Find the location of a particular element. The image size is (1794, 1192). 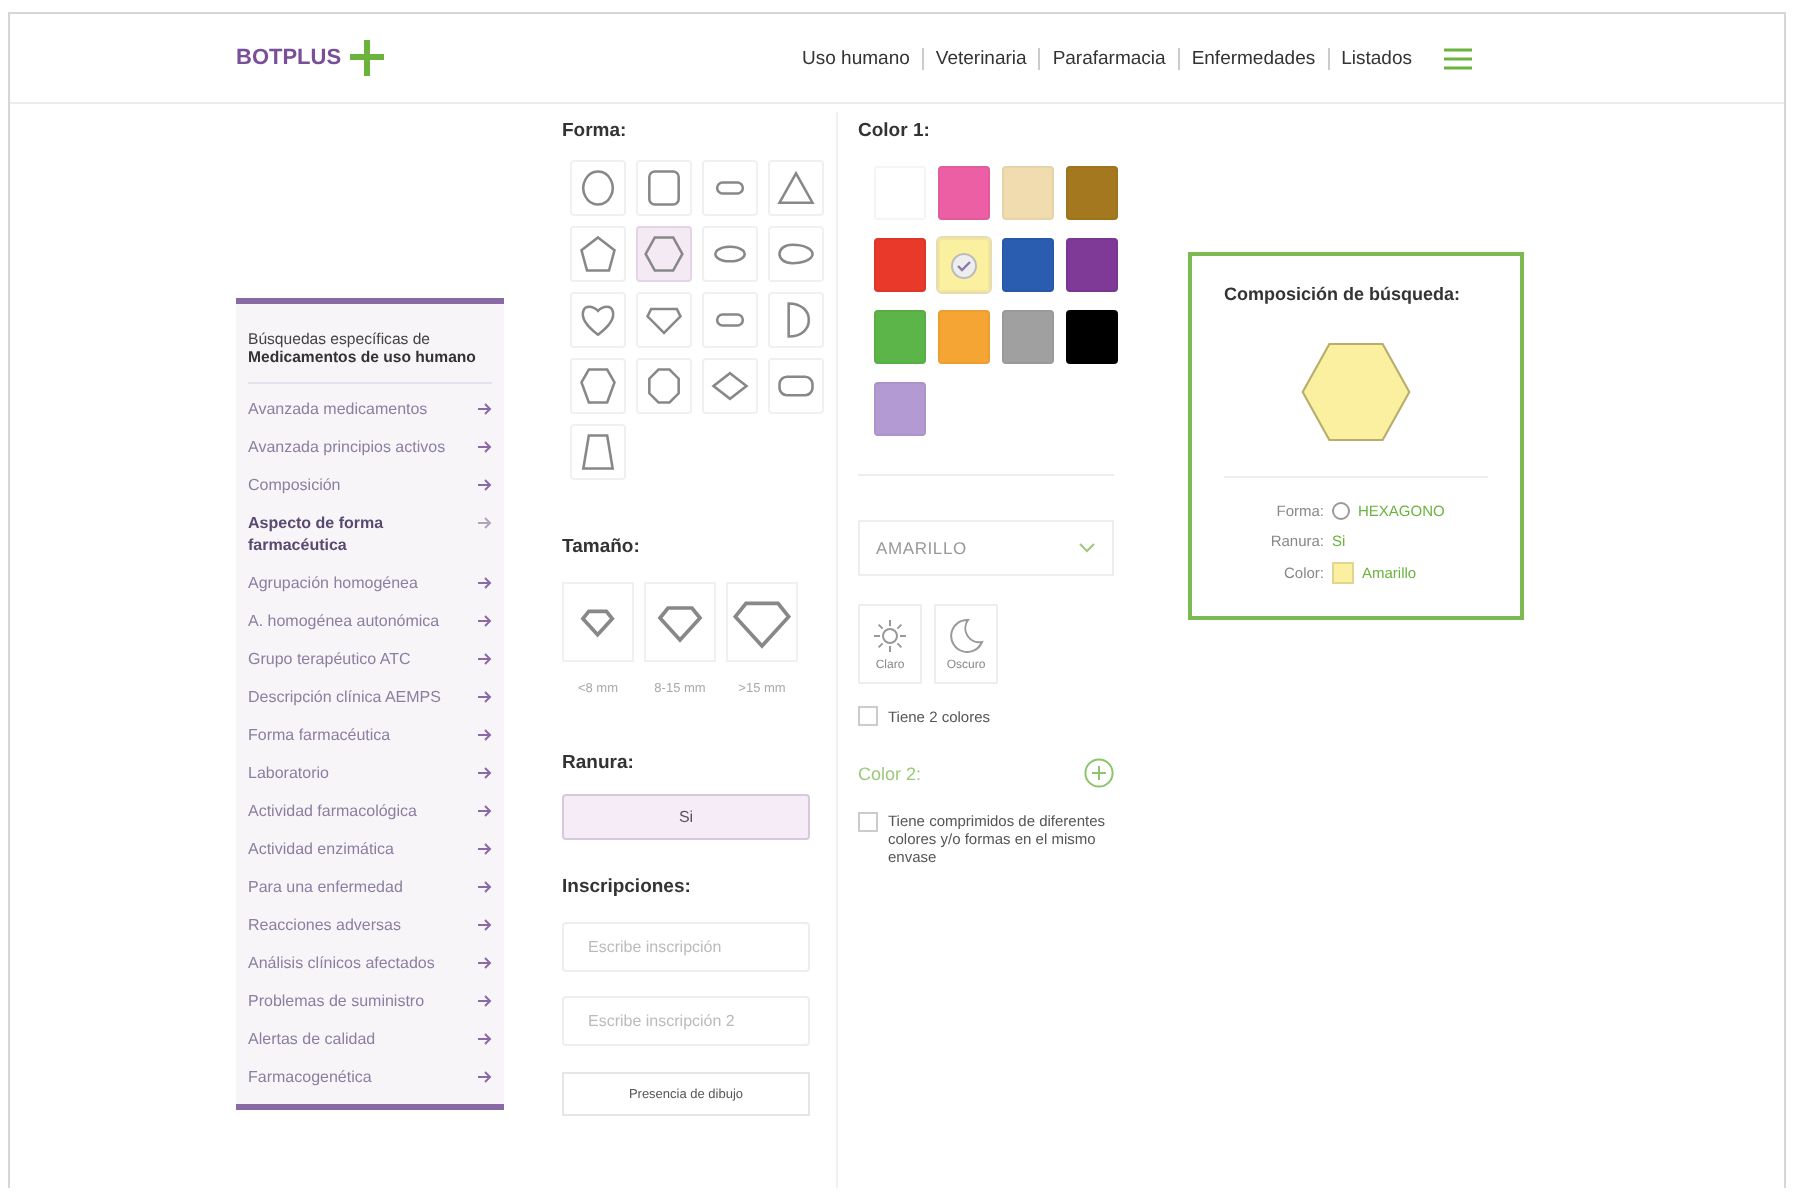

sidebar-item: Agrupación homogénea is located at coordinates (370, 583).